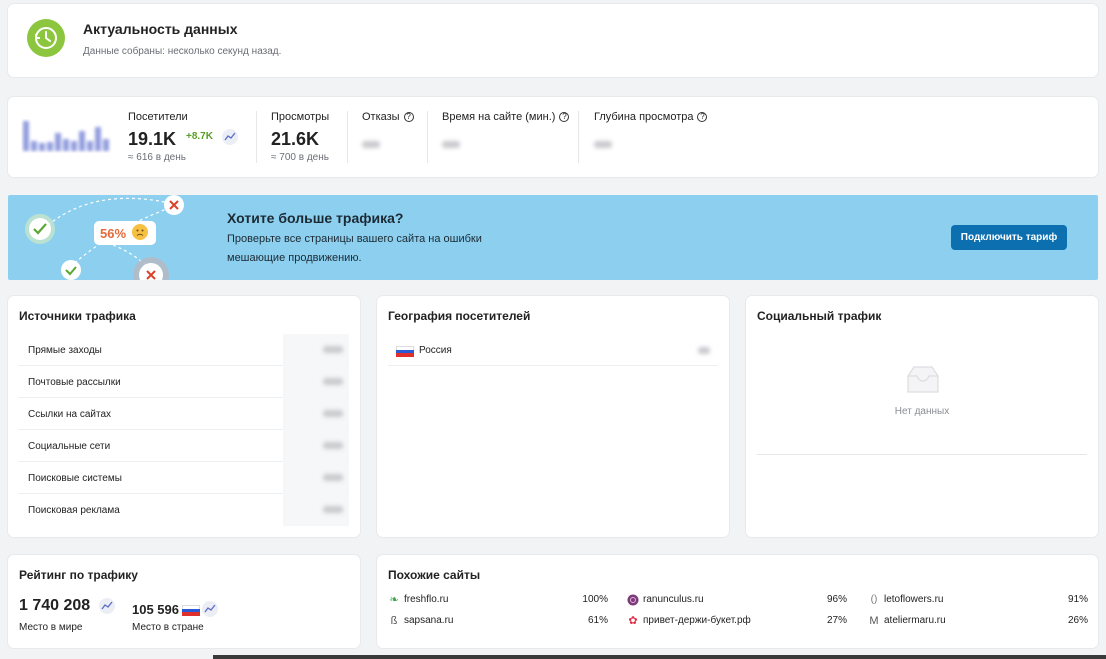 The width and height of the screenshot is (1106, 659). I want to click on views-label: Просмотры, so click(300, 117).